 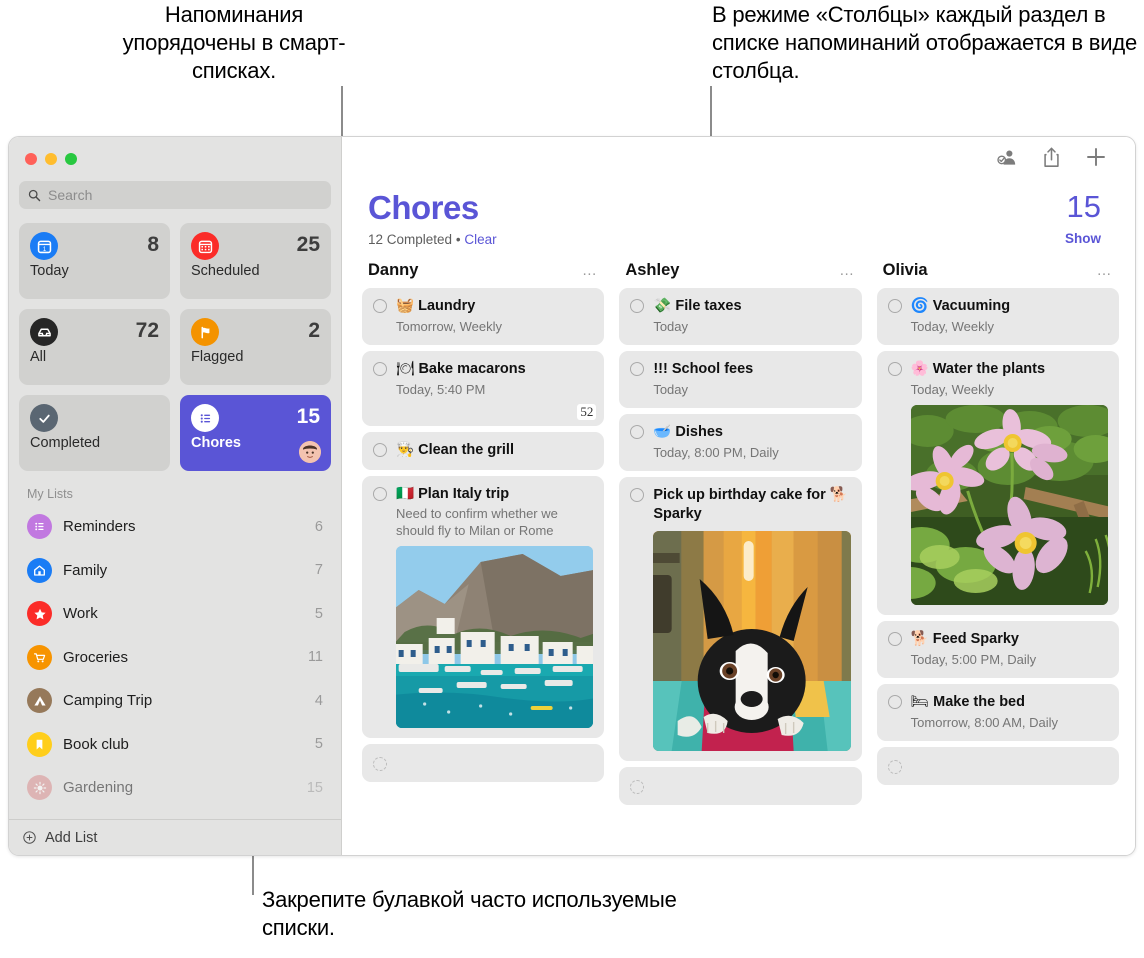 What do you see at coordinates (740, 316) in the screenshot?
I see `reminder-card: 💸 File taxes Today` at bounding box center [740, 316].